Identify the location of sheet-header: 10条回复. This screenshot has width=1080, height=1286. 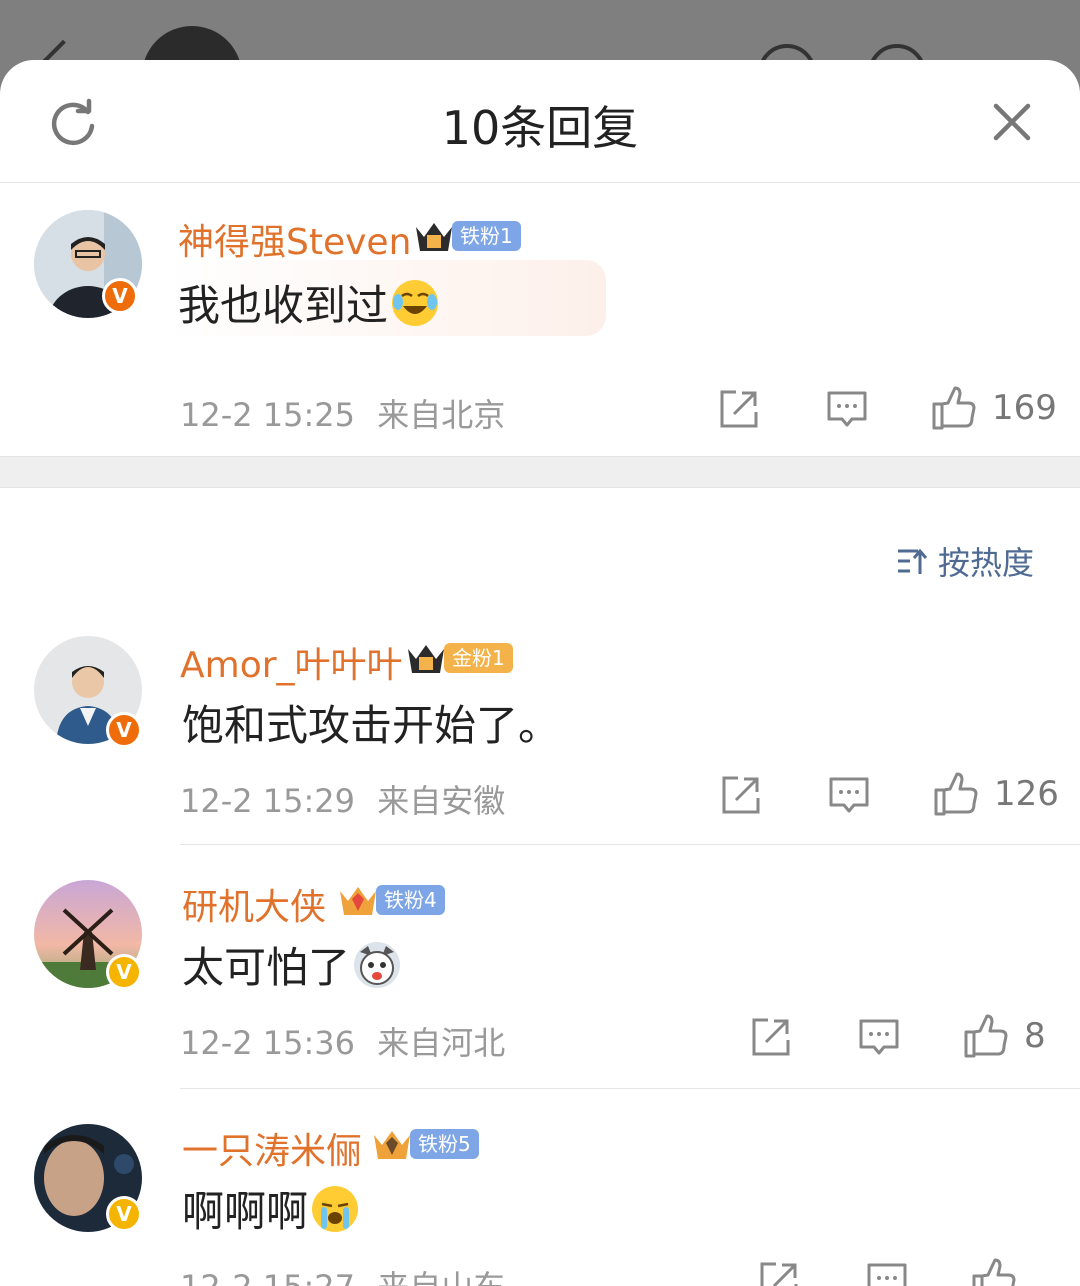
(540, 121).